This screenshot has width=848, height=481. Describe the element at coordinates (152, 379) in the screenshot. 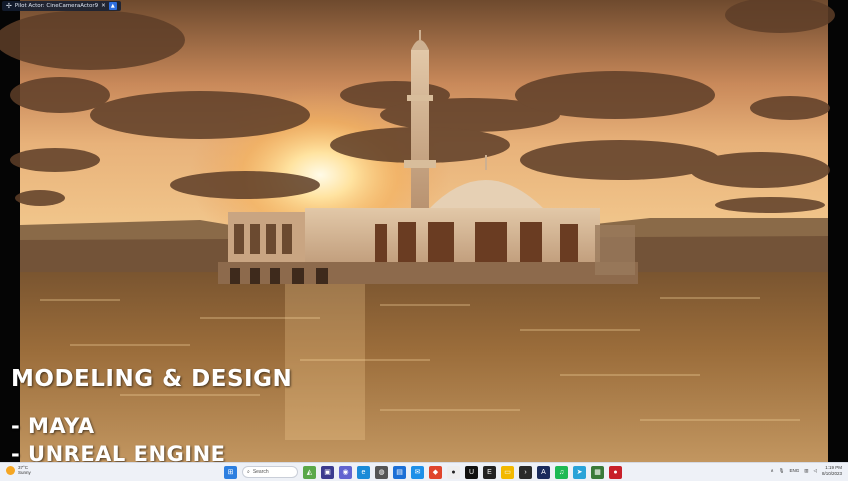

I see `caption-title: MODELING & DESIGN` at that location.